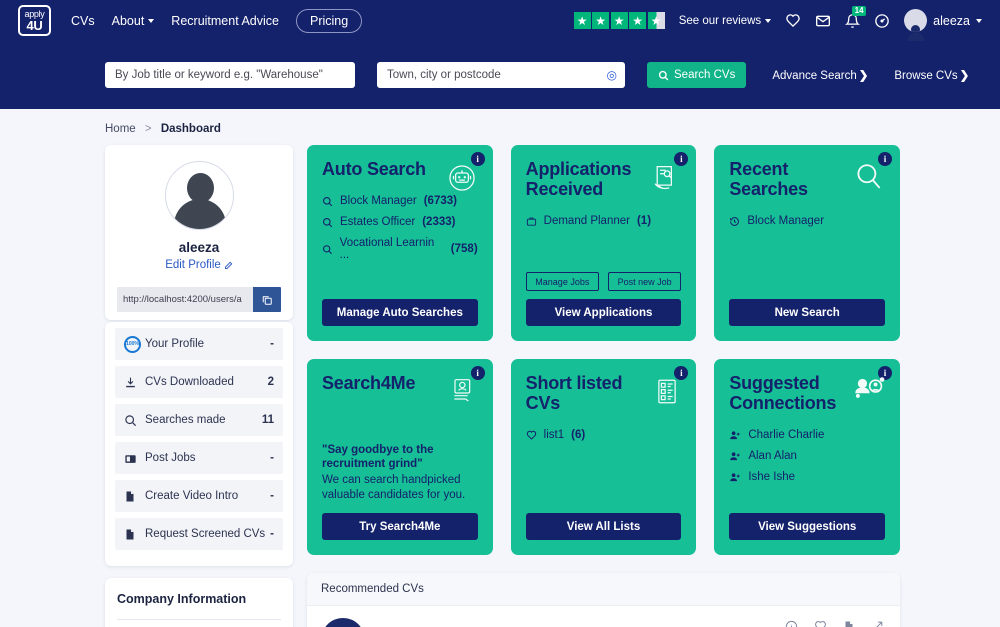  I want to click on copy-url-button, so click(267, 299).